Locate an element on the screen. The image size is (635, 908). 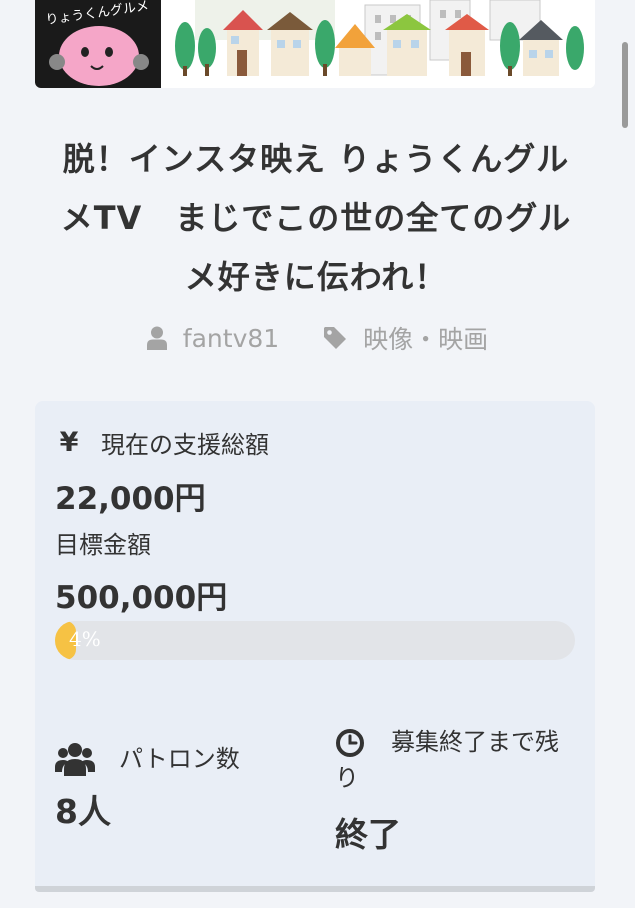
current-amount-label: ¥ 現在の支援総額 is located at coordinates (162, 442).